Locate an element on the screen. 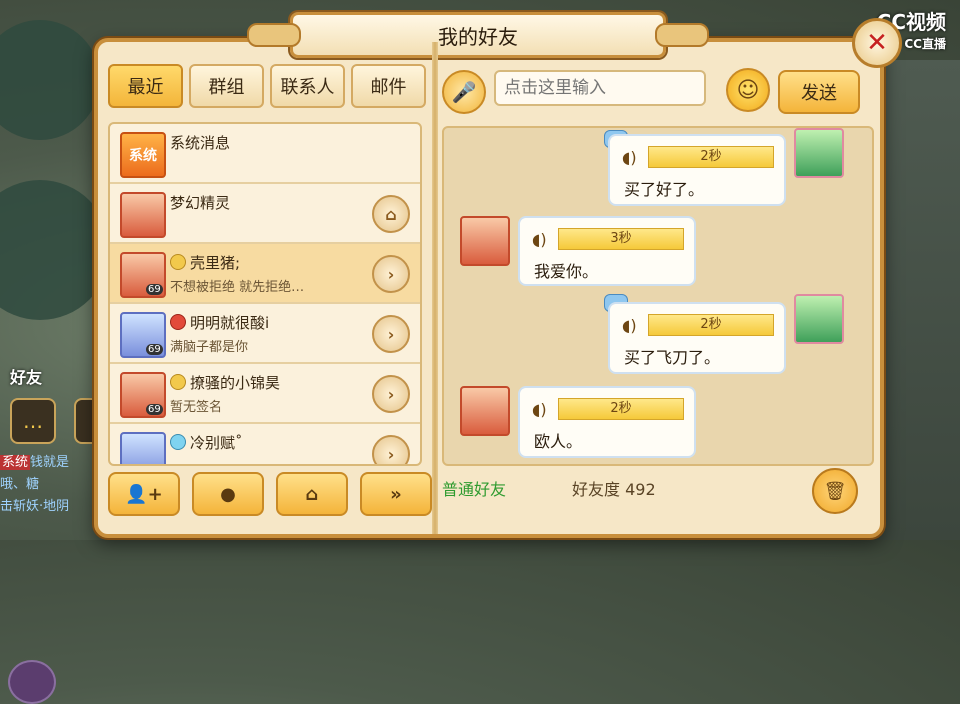 The image size is (960, 704). friendship-value: 492 is located at coordinates (640, 489).